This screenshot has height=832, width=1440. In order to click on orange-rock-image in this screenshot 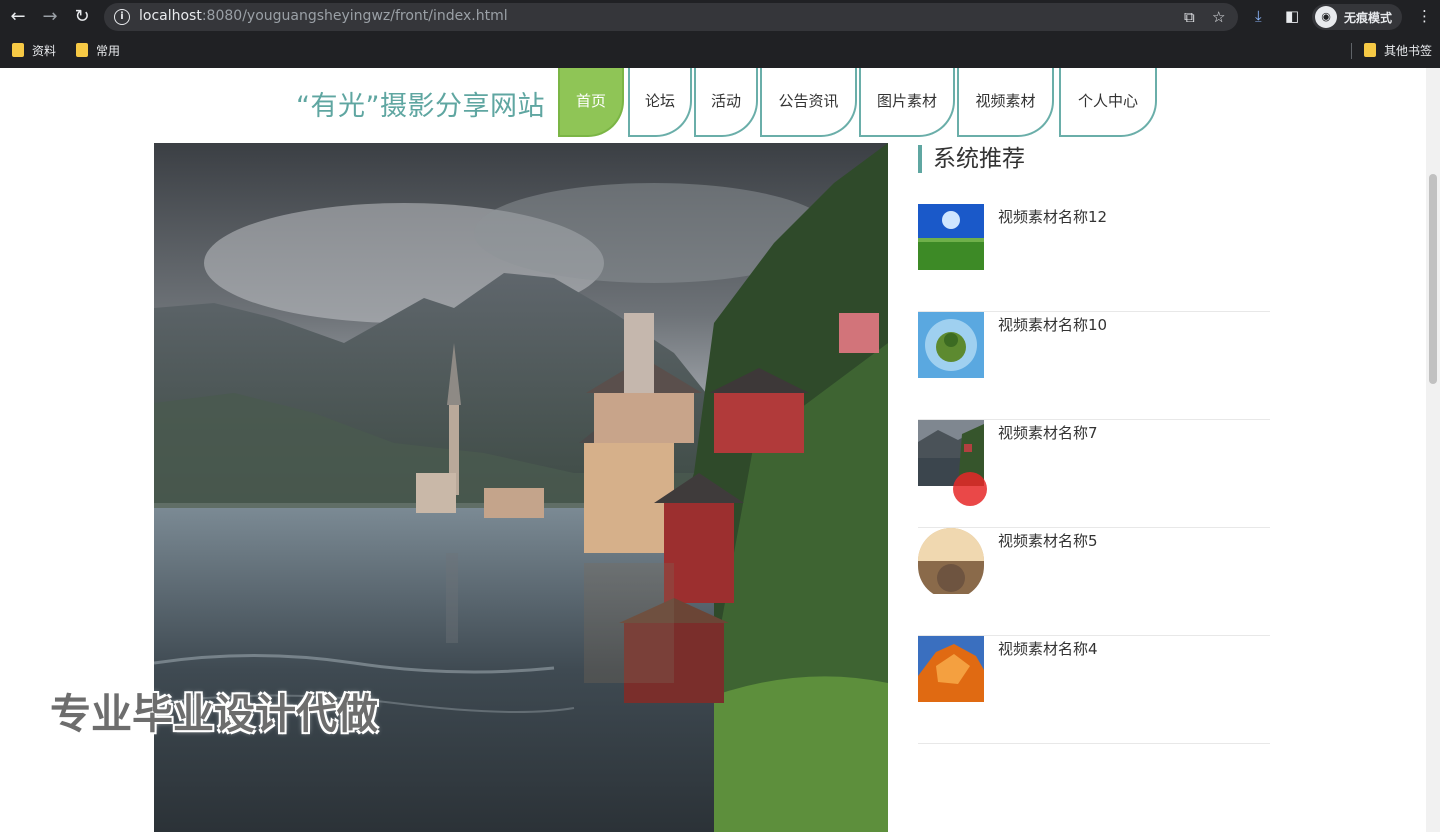, I will do `click(951, 669)`.